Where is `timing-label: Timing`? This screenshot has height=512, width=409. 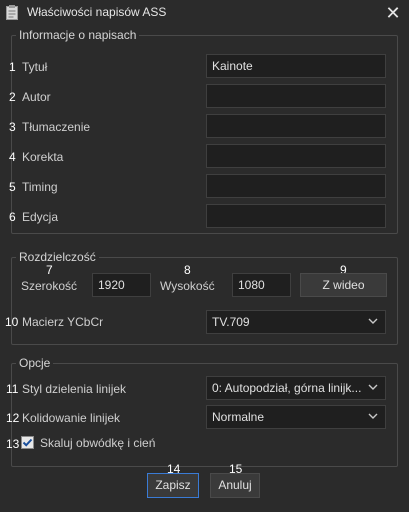 timing-label: Timing is located at coordinates (40, 187).